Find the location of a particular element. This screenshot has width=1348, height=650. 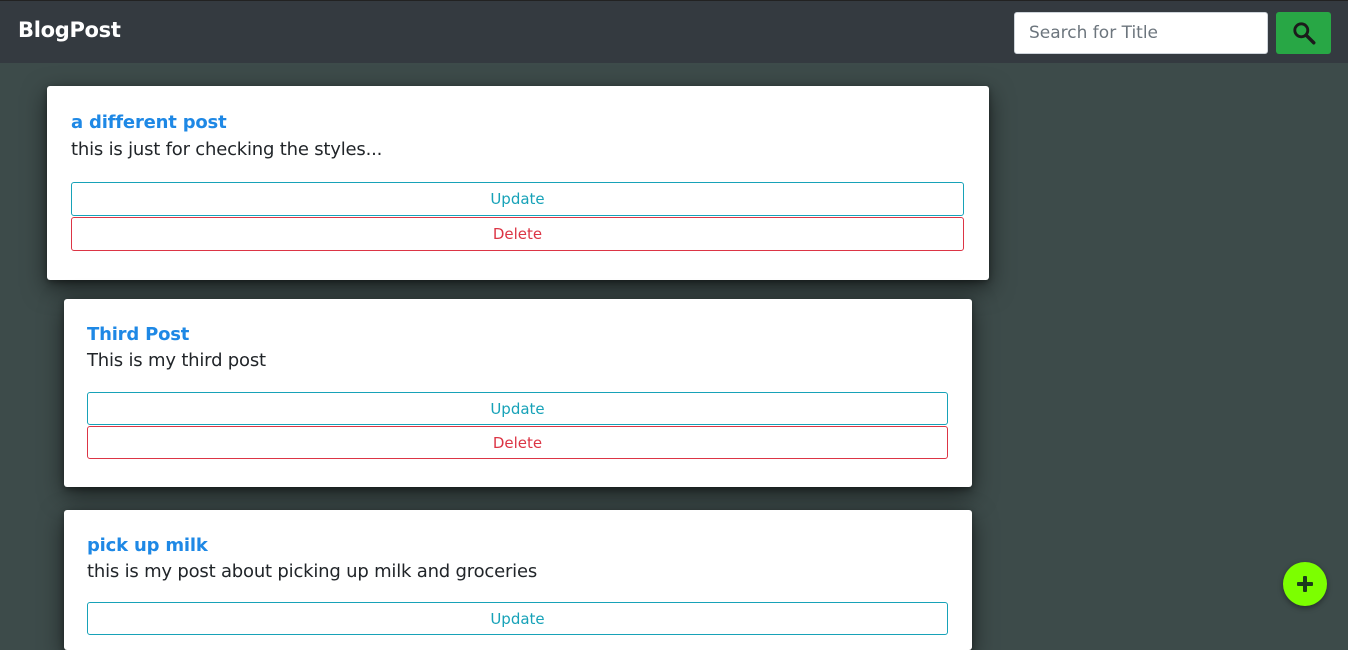

brand-logo: BlogPost is located at coordinates (69, 30).